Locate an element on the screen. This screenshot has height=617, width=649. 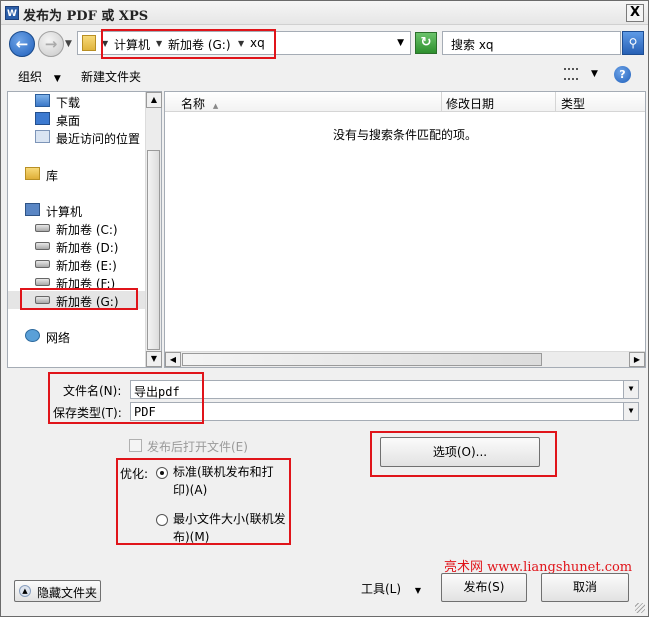
recent-pages-dropdown-icon: ▼ is located at coordinates (68, 44).